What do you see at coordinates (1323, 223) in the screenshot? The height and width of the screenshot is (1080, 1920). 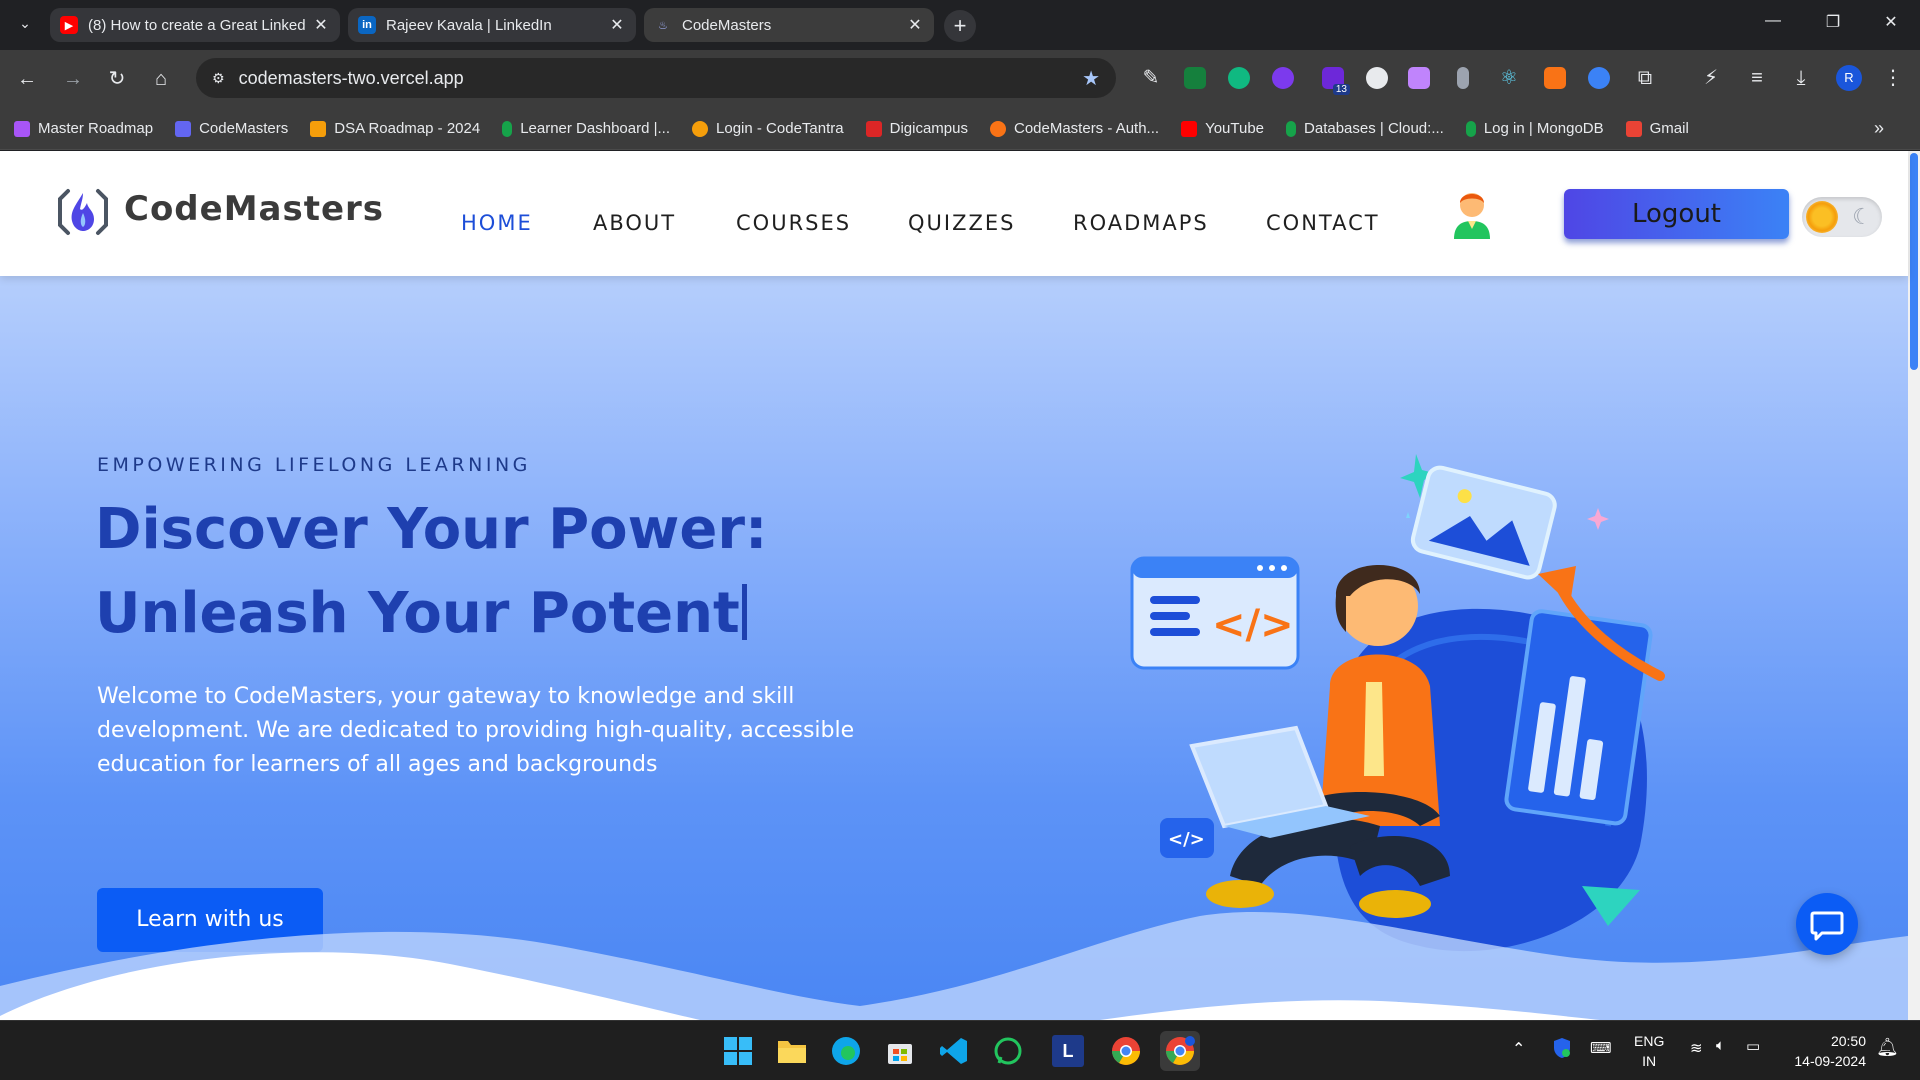 I see `nav-contact: CONTACT` at bounding box center [1323, 223].